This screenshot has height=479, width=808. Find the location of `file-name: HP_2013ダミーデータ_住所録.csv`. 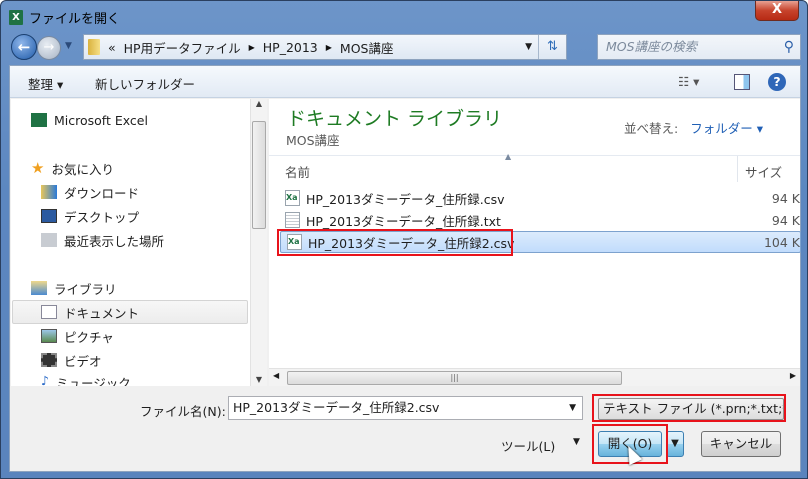

file-name: HP_2013ダミーデータ_住所録.csv is located at coordinates (405, 199).